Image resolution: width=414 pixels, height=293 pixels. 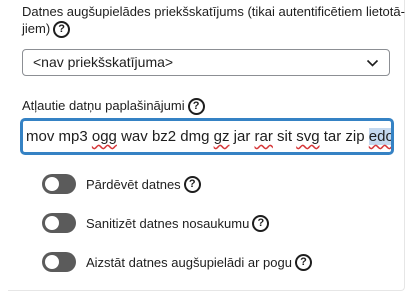 I want to click on toggle-label: Pārdēvēt datnes, so click(x=133, y=184).